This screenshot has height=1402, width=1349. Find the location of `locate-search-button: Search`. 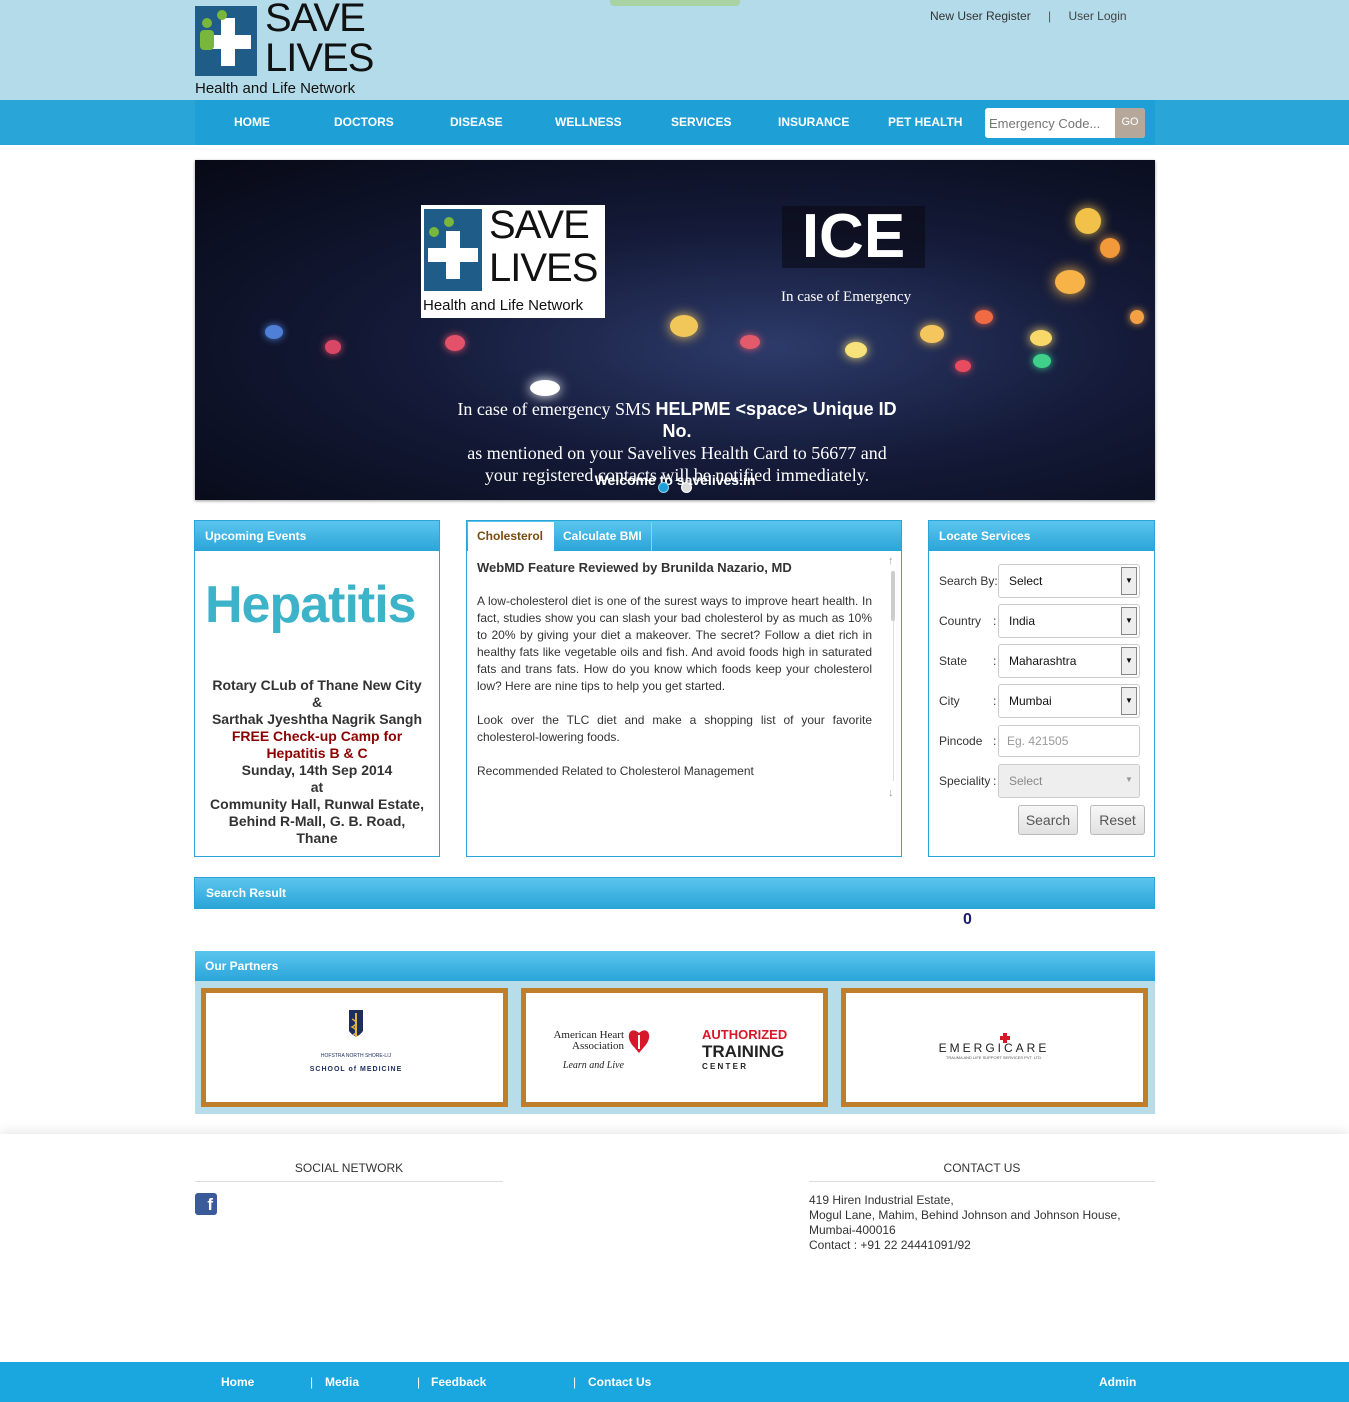

locate-search-button: Search is located at coordinates (1048, 820).